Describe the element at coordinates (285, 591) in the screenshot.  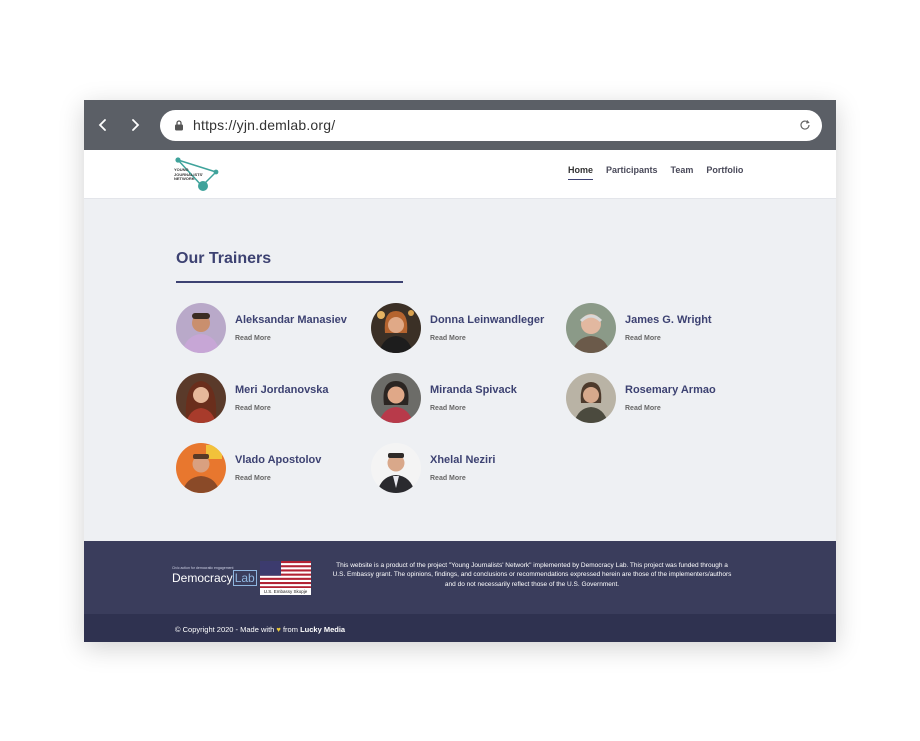
I see `embassy-caption: U.S. Embassy Skopje` at that location.